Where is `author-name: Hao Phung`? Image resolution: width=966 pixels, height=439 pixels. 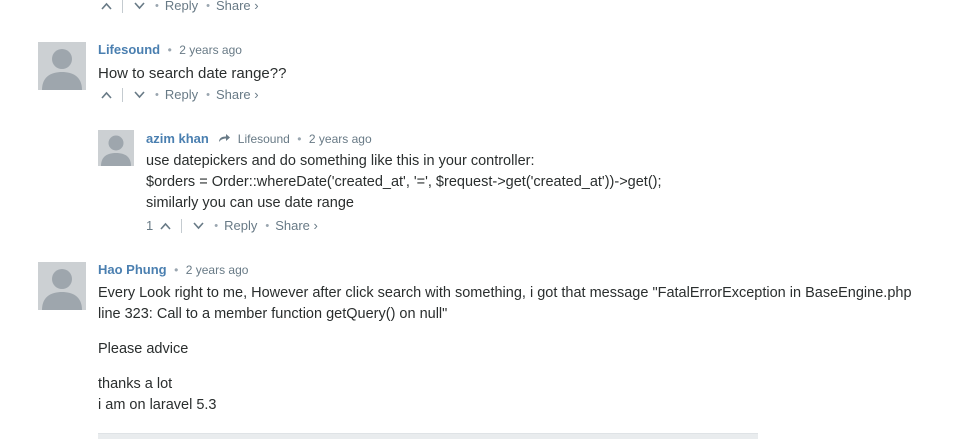
author-name: Hao Phung is located at coordinates (132, 269).